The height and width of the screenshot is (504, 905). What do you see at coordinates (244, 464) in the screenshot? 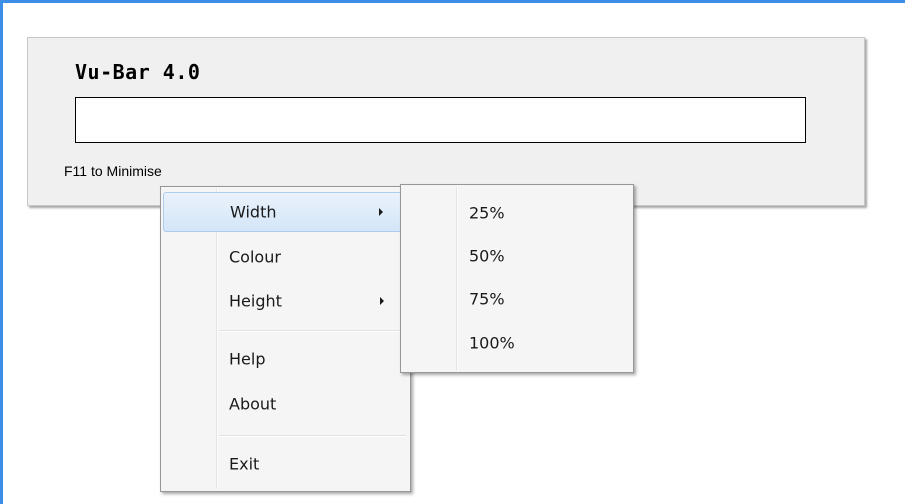
I see `menu-item-label: Exit` at bounding box center [244, 464].